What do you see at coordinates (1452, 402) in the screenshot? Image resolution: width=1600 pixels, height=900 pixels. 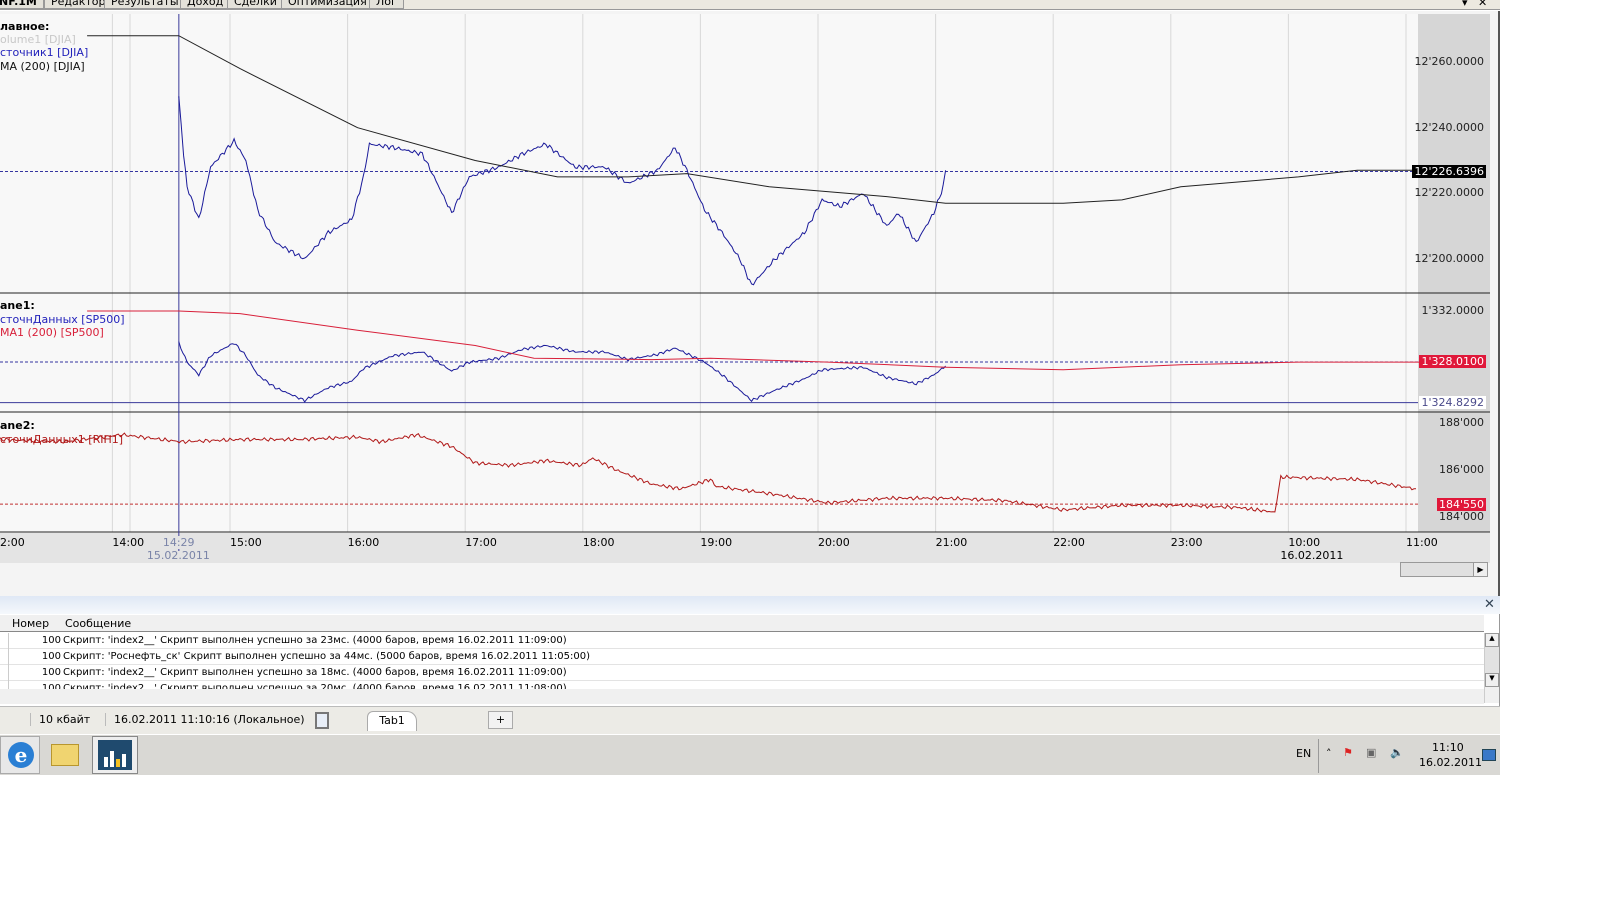 I see `crosshair-price-label: 1'324.8292` at bounding box center [1452, 402].